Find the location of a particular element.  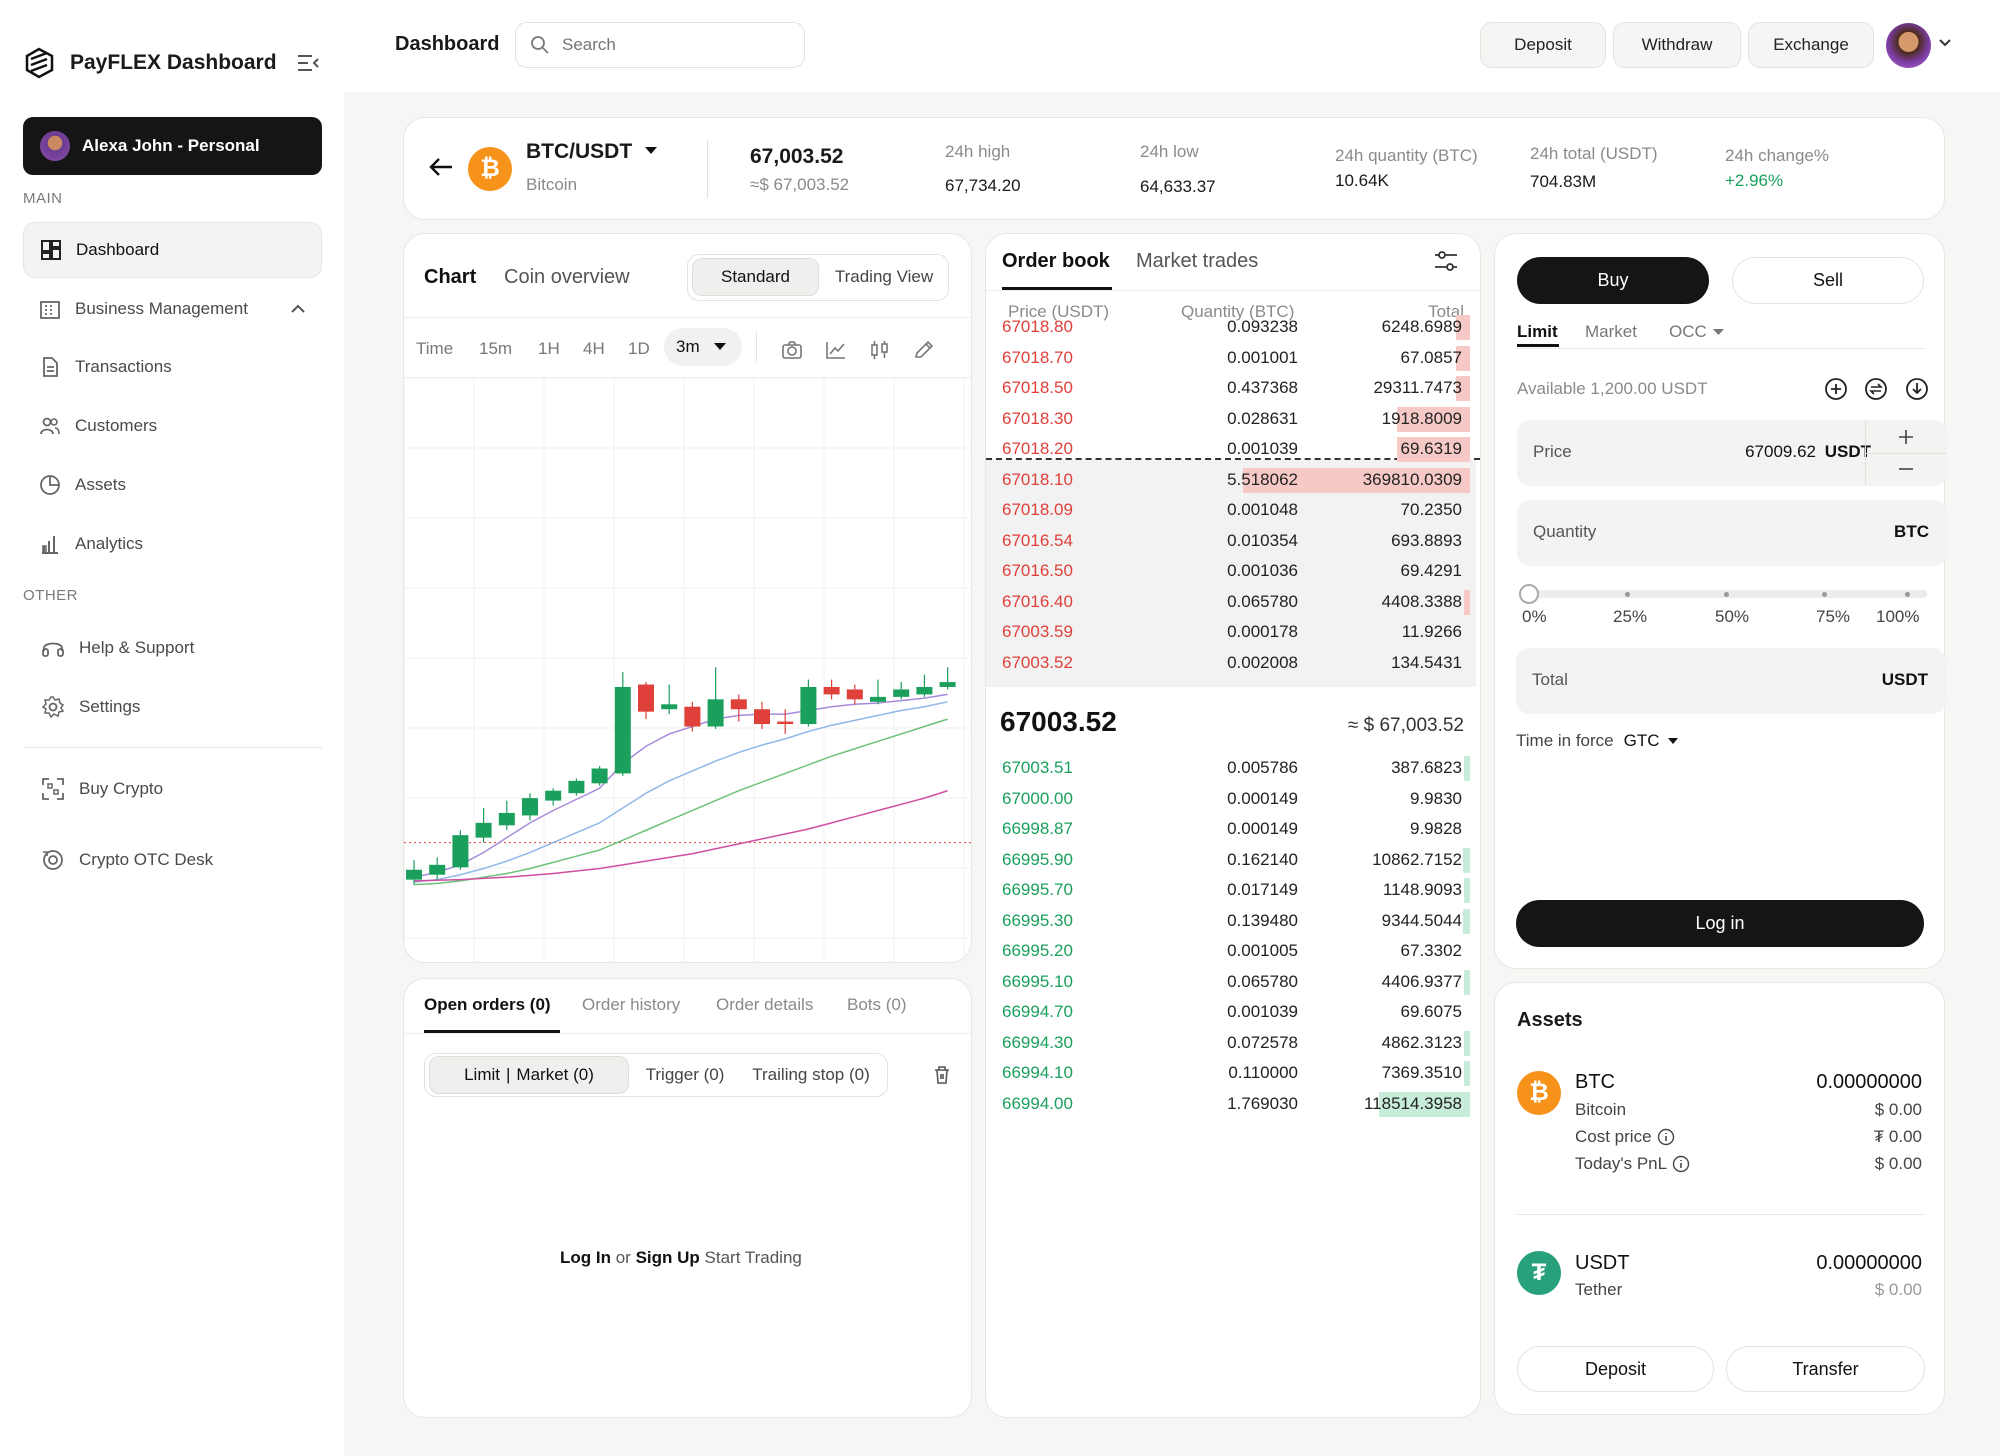

deposit-button: Deposit is located at coordinates (1543, 45).